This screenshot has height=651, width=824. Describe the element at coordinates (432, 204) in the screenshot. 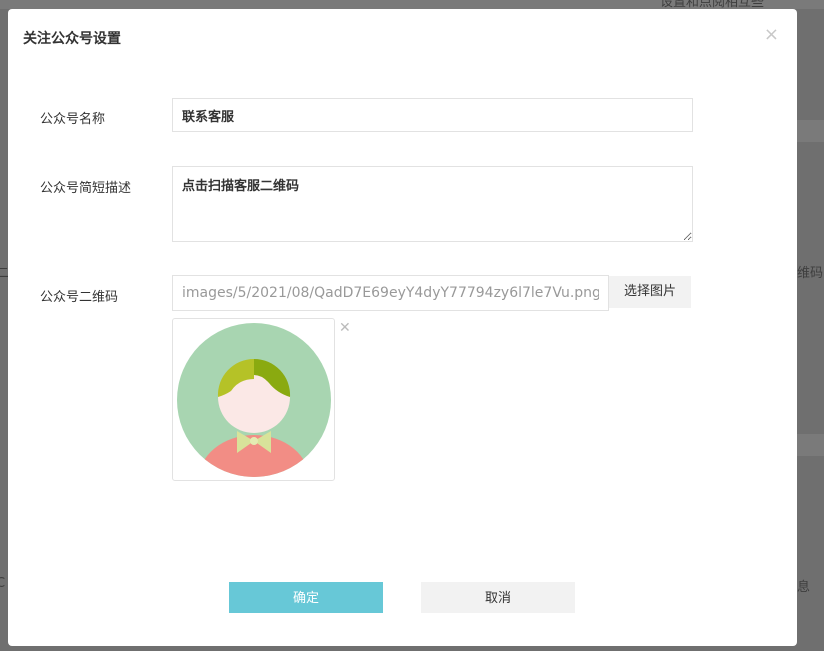

I see `account-description-textarea: 点击扫描客服二维码` at that location.